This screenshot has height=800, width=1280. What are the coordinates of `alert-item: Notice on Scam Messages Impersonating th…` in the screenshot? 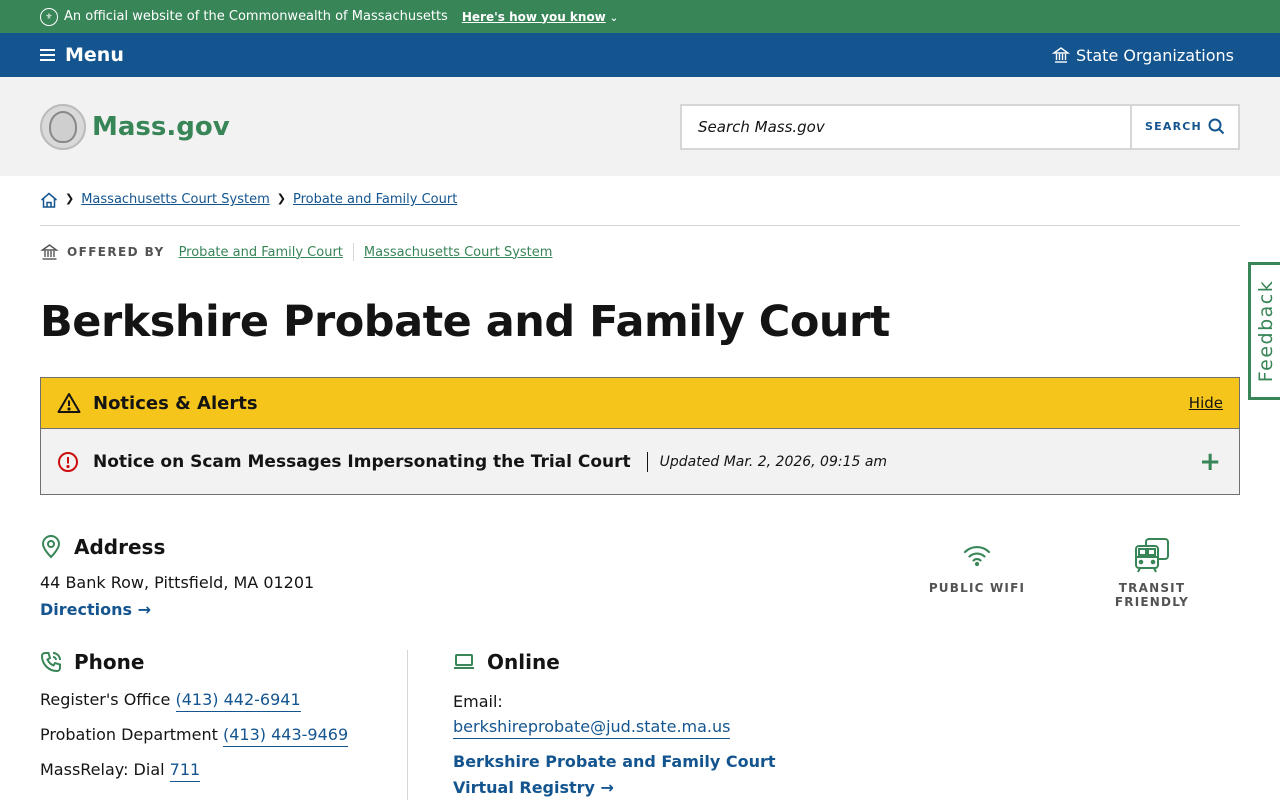 It's located at (640, 461).